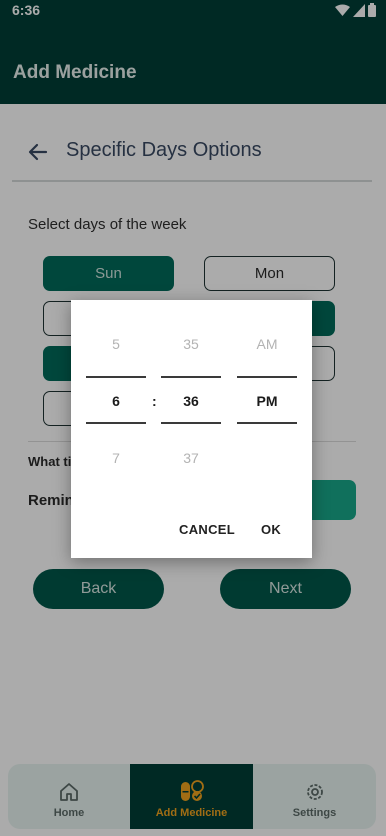  What do you see at coordinates (191, 344) in the screenshot?
I see `minute-prev: 35` at bounding box center [191, 344].